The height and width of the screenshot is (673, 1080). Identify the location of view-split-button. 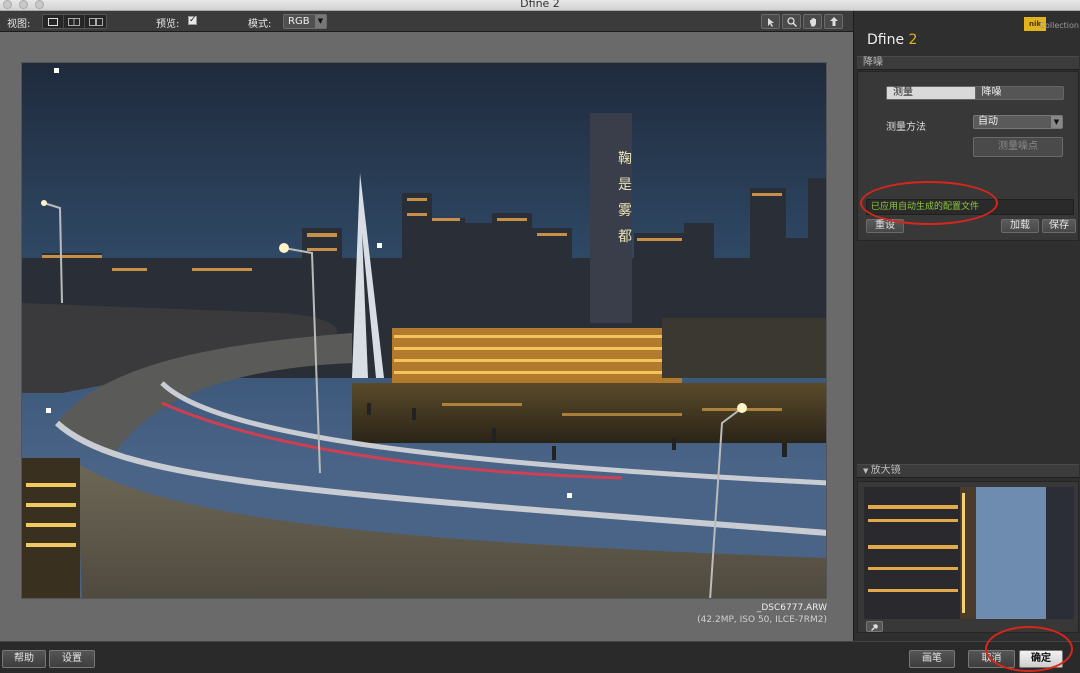
(74, 21).